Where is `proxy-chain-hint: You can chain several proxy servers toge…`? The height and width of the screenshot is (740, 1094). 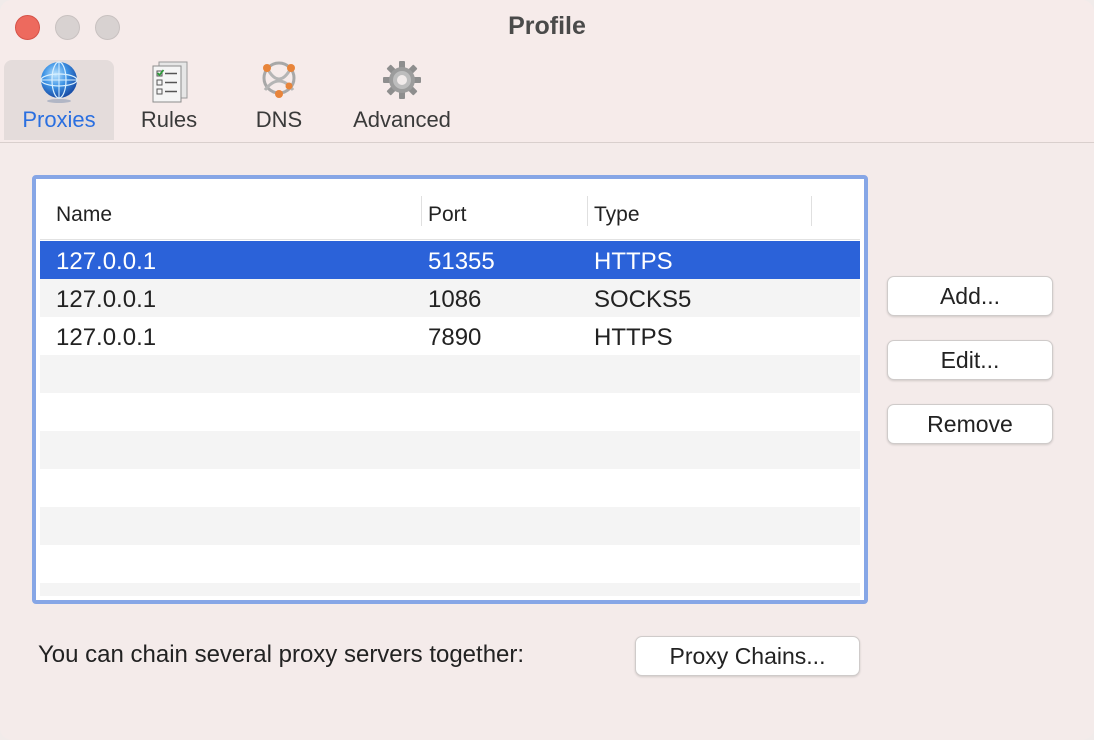 proxy-chain-hint: You can chain several proxy servers toge… is located at coordinates (281, 654).